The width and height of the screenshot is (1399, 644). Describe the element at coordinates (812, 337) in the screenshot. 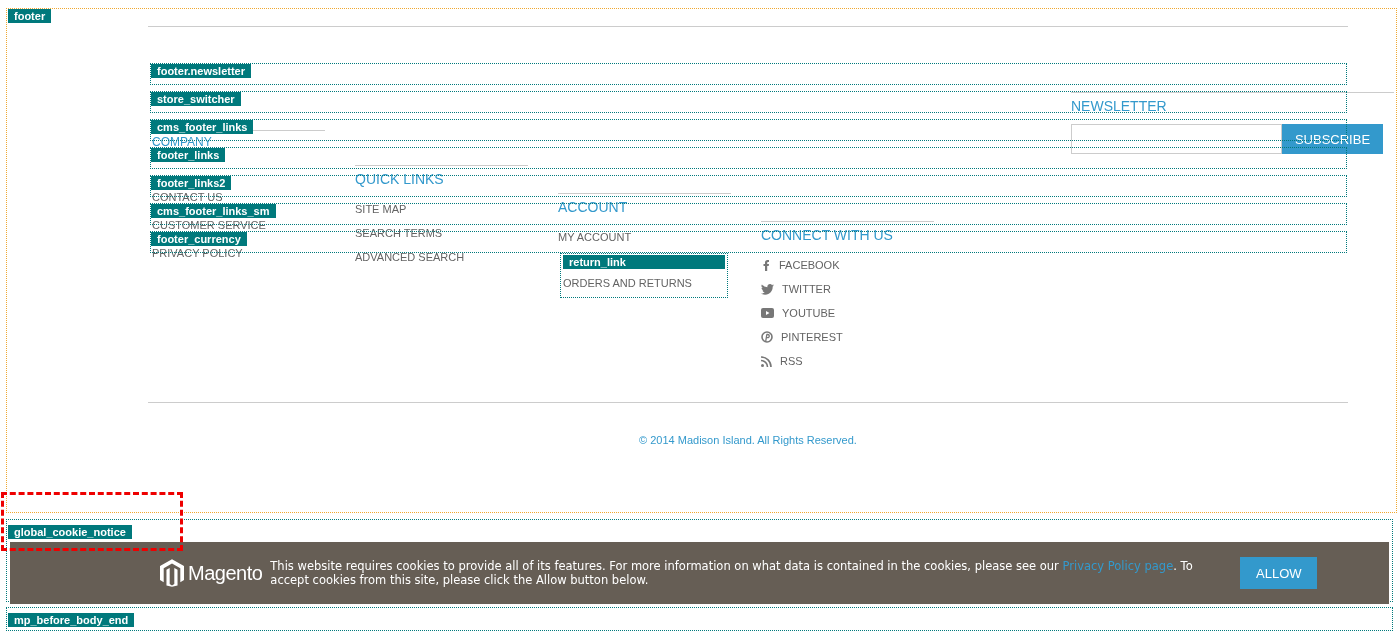

I see `social-link: PINTEREST` at that location.